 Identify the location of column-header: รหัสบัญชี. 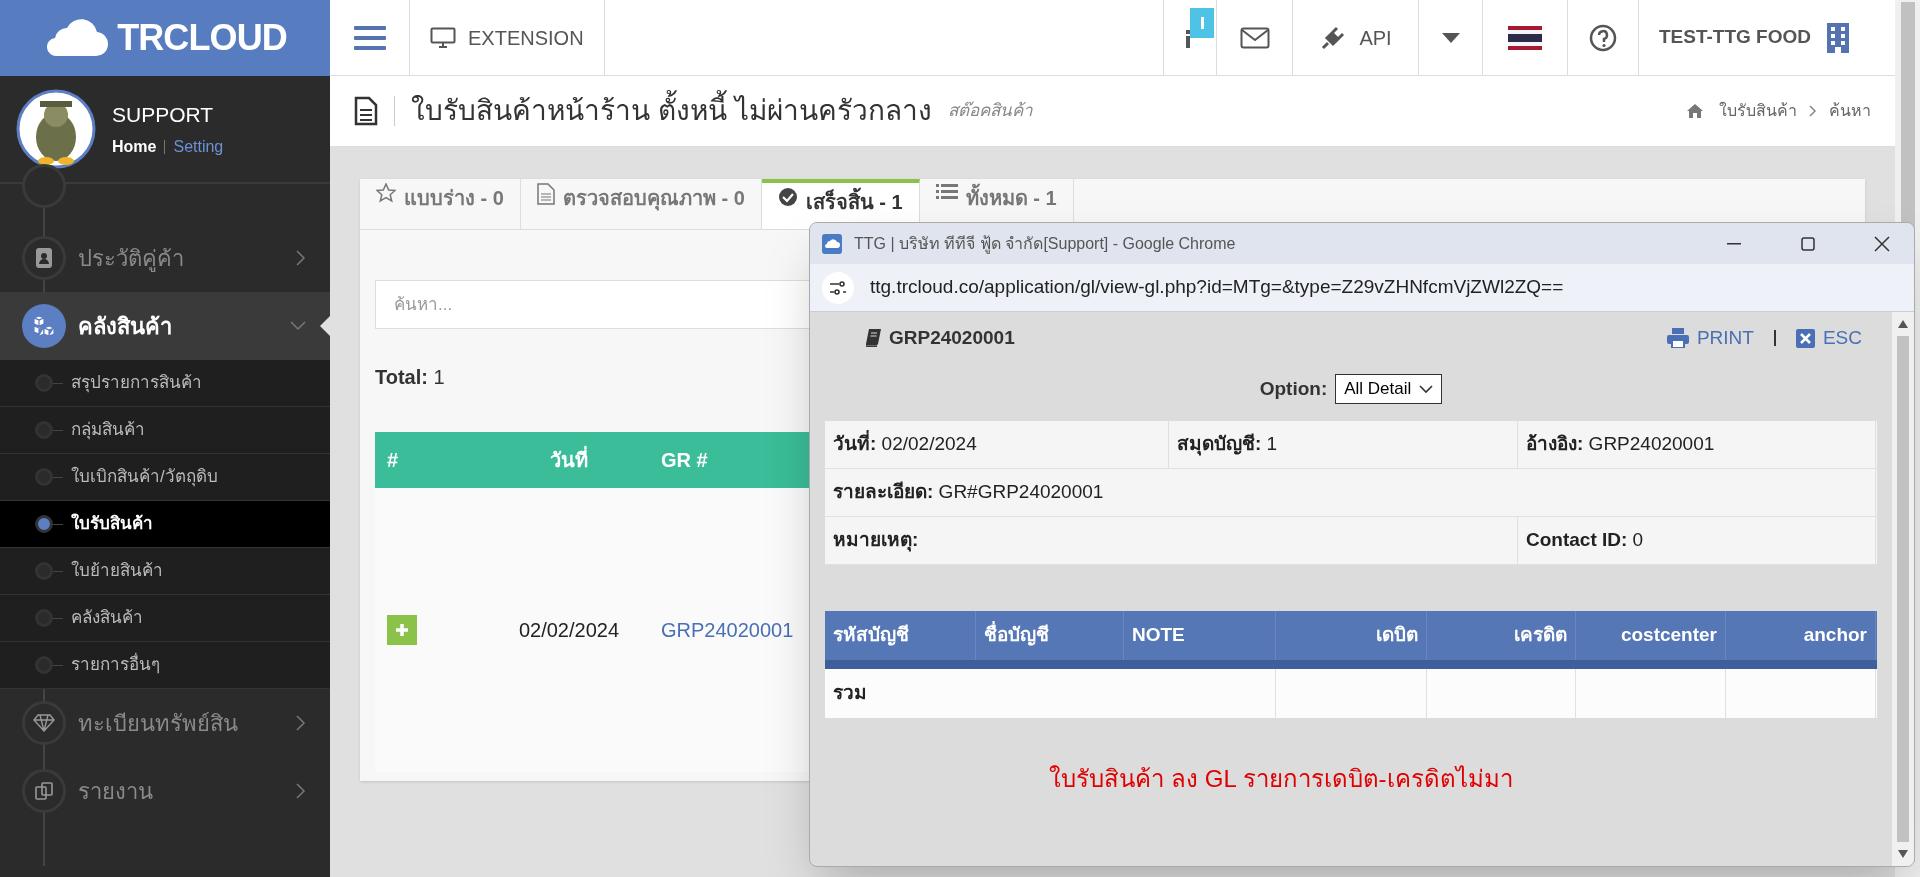
(871, 635).